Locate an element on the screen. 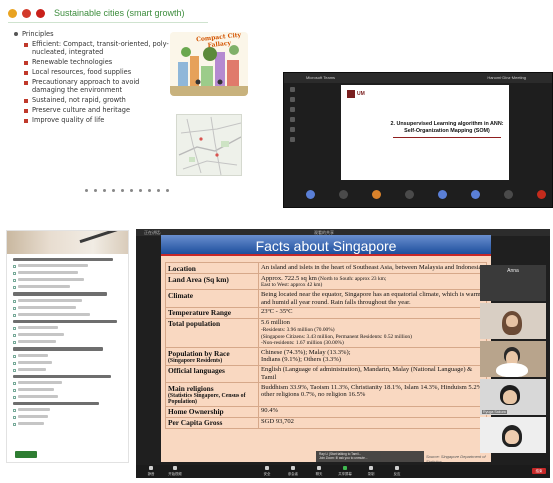 Image resolution: width=553 pixels, height=483 pixels. calendar-icon is located at coordinates (292, 119).